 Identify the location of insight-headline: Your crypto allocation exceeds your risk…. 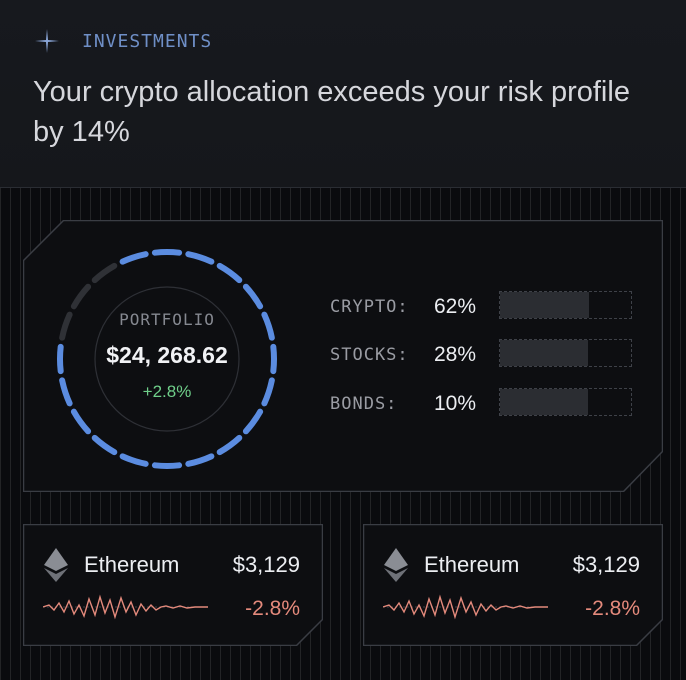
(331, 112).